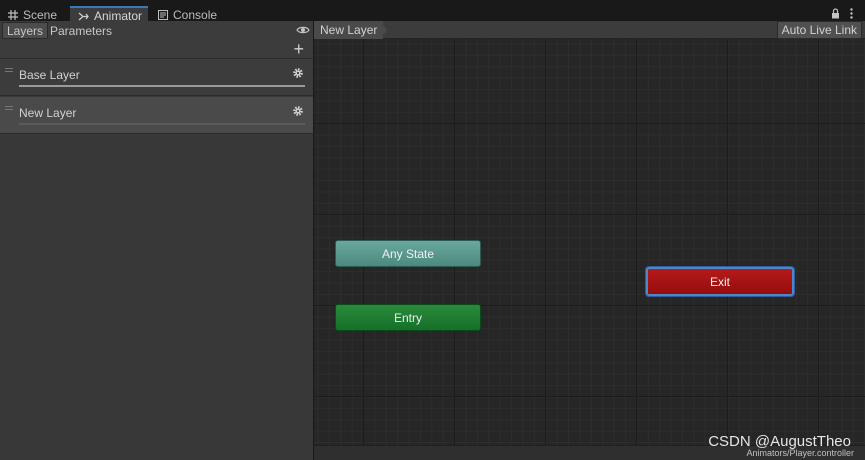 Image resolution: width=865 pixels, height=460 pixels. What do you see at coordinates (156, 30) in the screenshot?
I see `layers-toolbar: Layers Parameters` at bounding box center [156, 30].